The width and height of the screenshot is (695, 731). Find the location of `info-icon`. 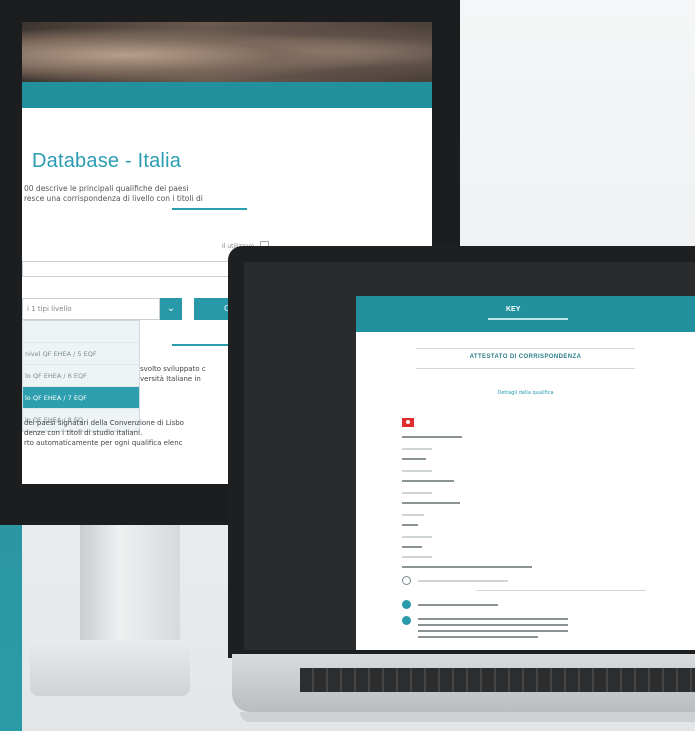

info-icon is located at coordinates (406, 580).